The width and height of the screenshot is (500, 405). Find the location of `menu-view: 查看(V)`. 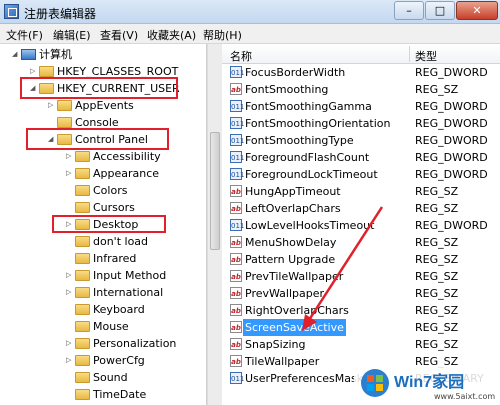

menu-view: 查看(V) is located at coordinates (119, 35).